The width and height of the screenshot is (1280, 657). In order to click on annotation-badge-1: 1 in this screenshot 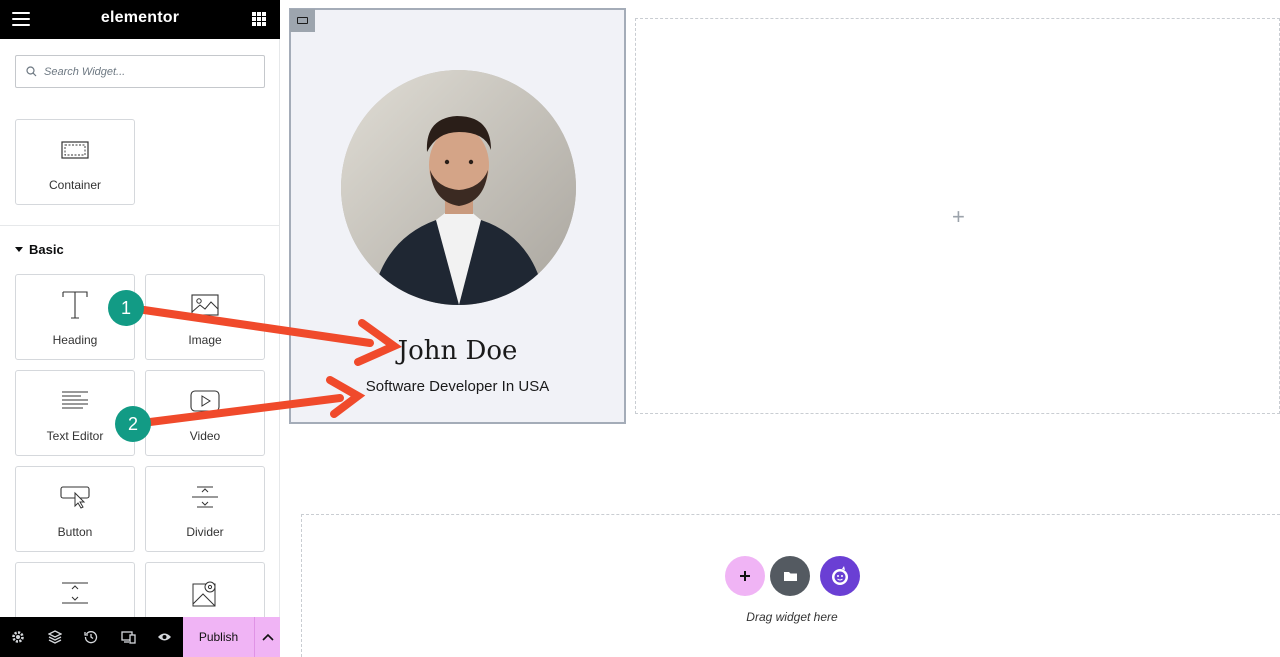, I will do `click(126, 308)`.